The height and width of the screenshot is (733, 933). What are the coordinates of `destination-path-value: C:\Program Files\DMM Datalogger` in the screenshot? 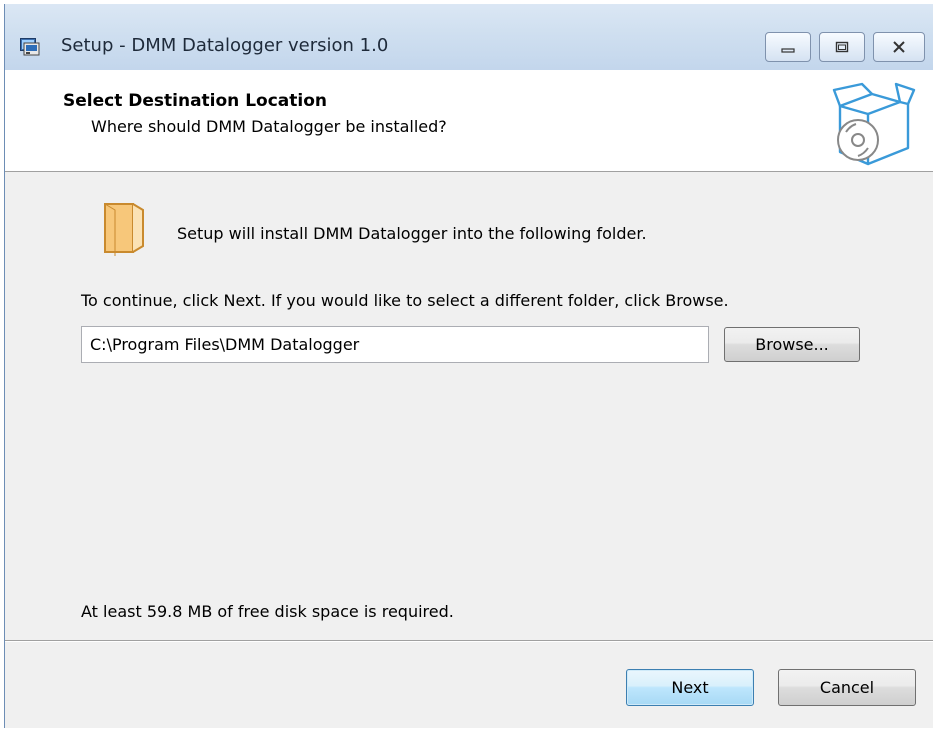 It's located at (224, 344).